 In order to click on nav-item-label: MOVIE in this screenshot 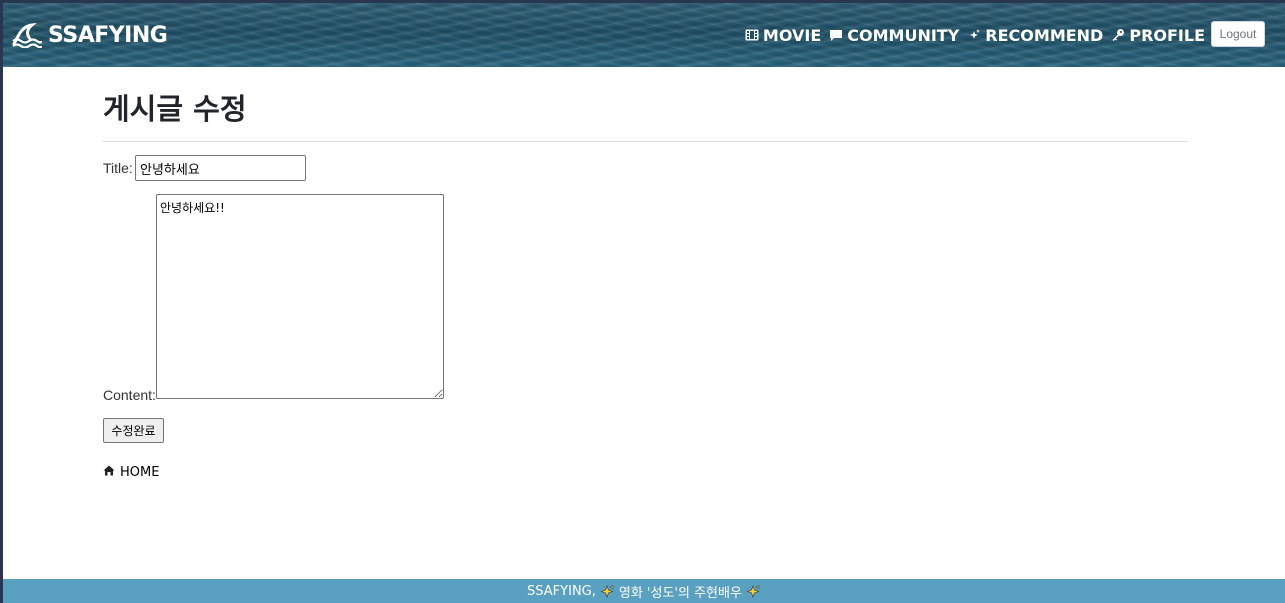, I will do `click(792, 35)`.